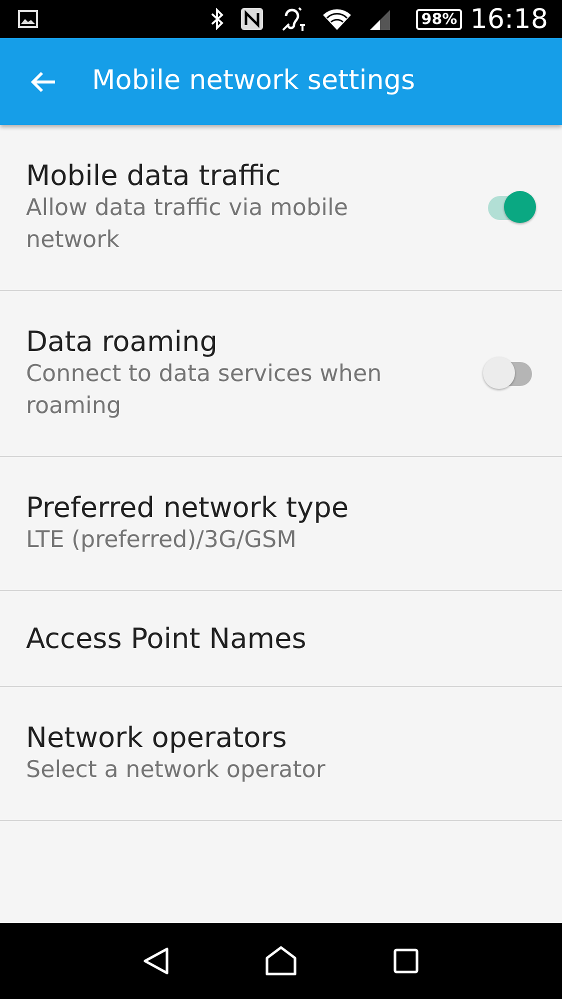 The width and height of the screenshot is (562, 999). I want to click on settings-item: Access Point Names, so click(281, 639).